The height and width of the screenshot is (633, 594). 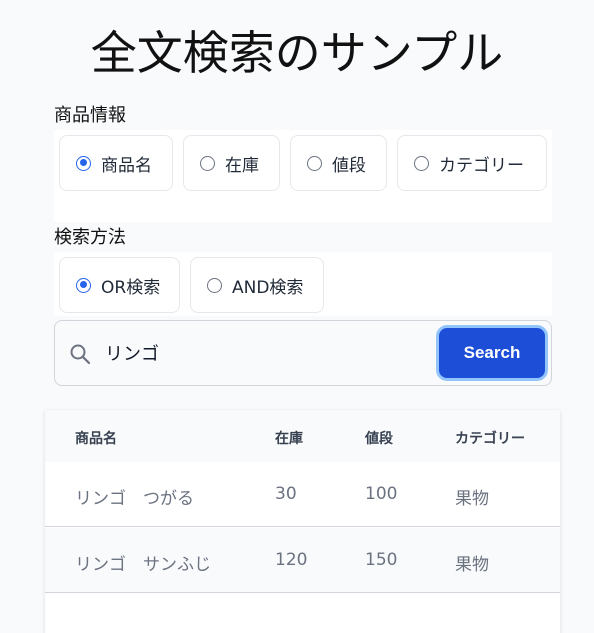 I want to click on table-row: リンゴ つがる 30 100 果物, so click(x=302, y=494).